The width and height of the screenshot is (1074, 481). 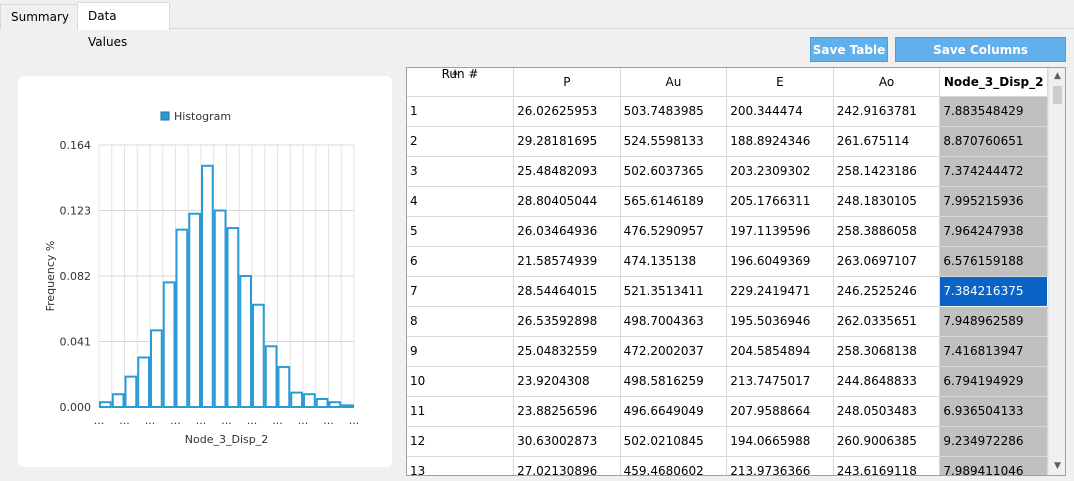 What do you see at coordinates (567, 321) in the screenshot?
I see `table-cell: 26.53592898` at bounding box center [567, 321].